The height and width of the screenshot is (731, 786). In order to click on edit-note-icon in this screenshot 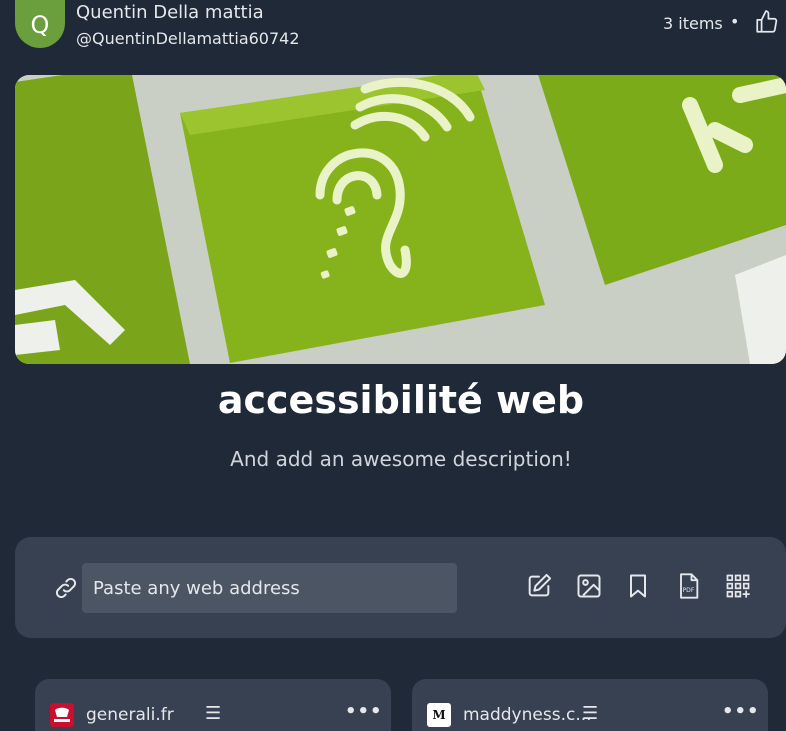, I will do `click(539, 586)`.